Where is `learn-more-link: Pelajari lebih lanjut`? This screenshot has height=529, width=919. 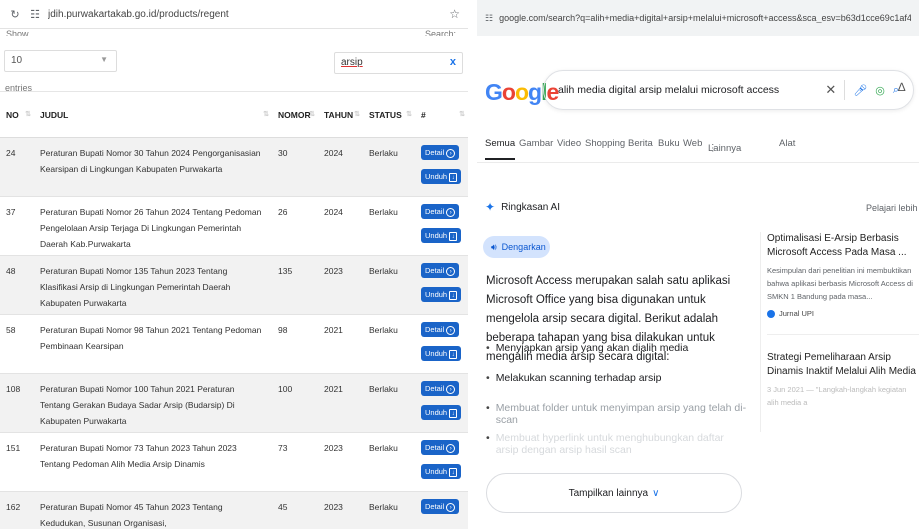 learn-more-link: Pelajari lebih lanjut is located at coordinates (892, 208).